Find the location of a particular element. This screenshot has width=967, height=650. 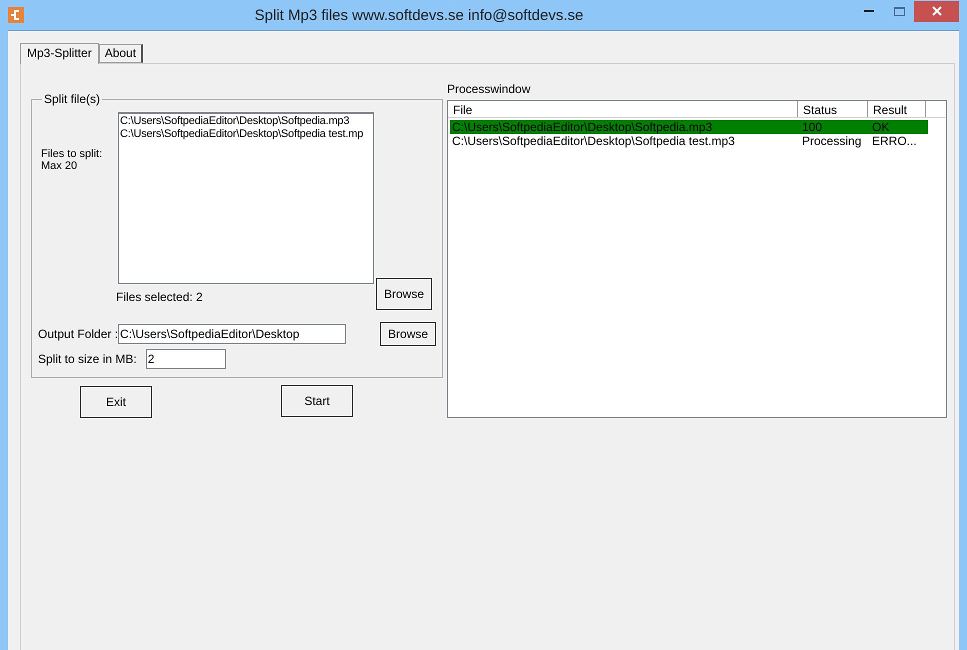

files-selected-label: Files selected: 2 is located at coordinates (160, 297).